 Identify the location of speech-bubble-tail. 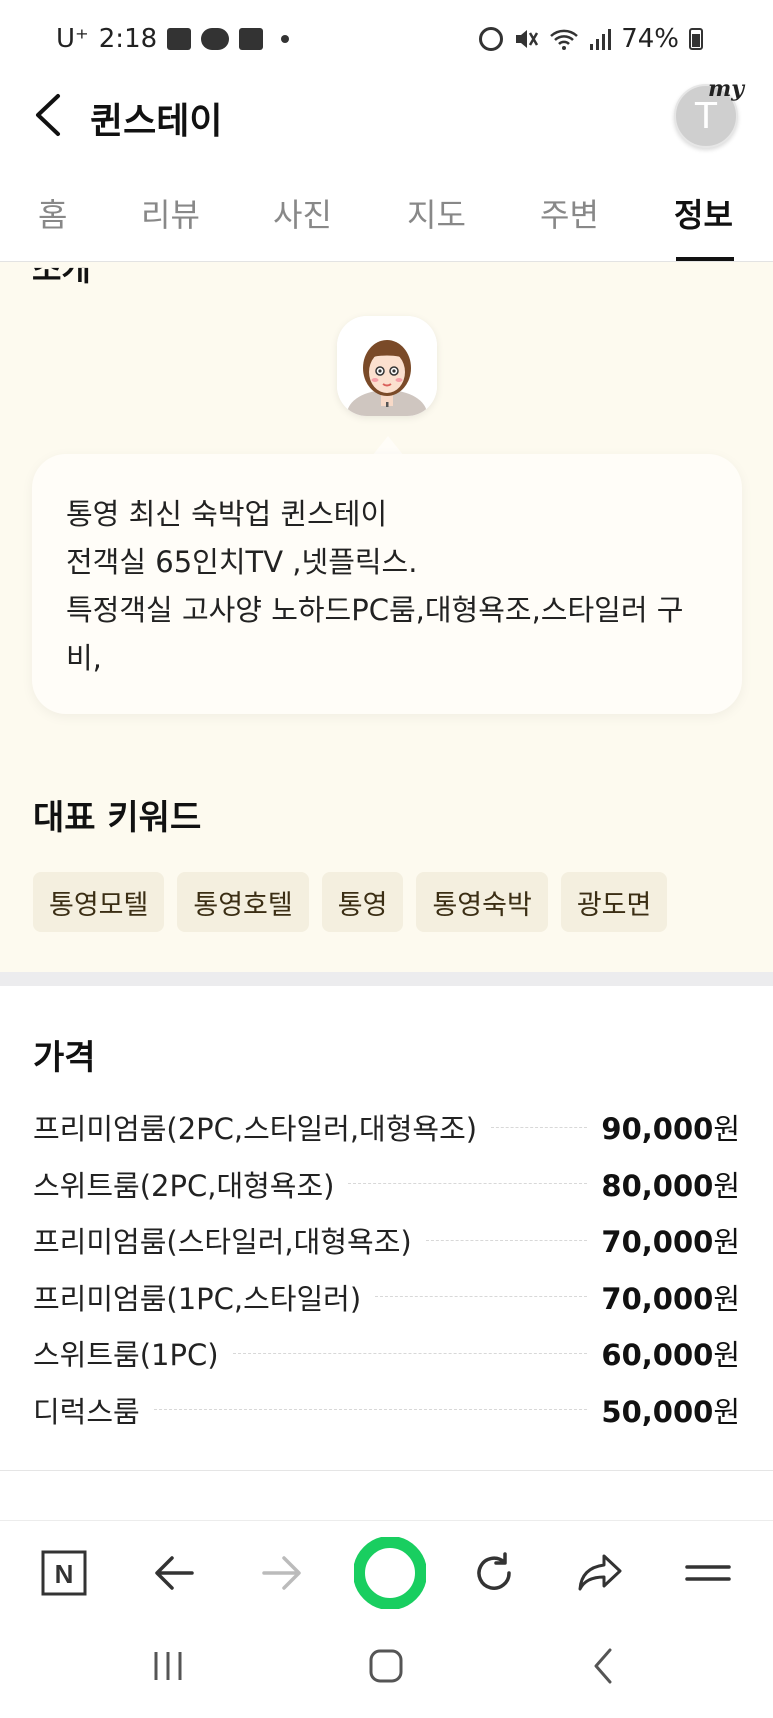
(388, 446).